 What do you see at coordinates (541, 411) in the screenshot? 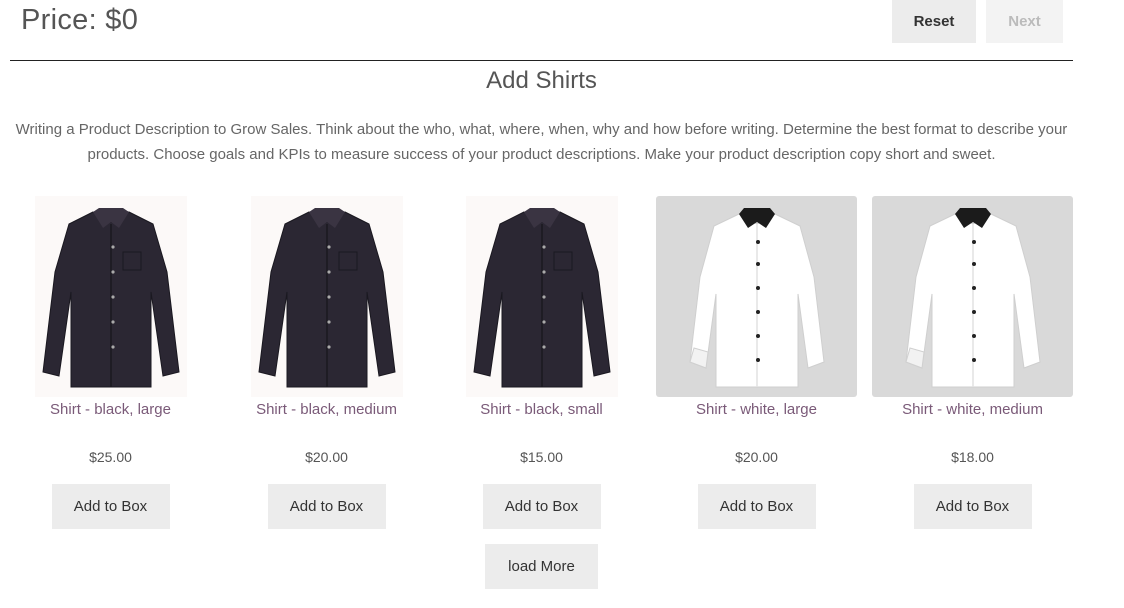
I see `product-name: Shirt - black, small` at bounding box center [541, 411].